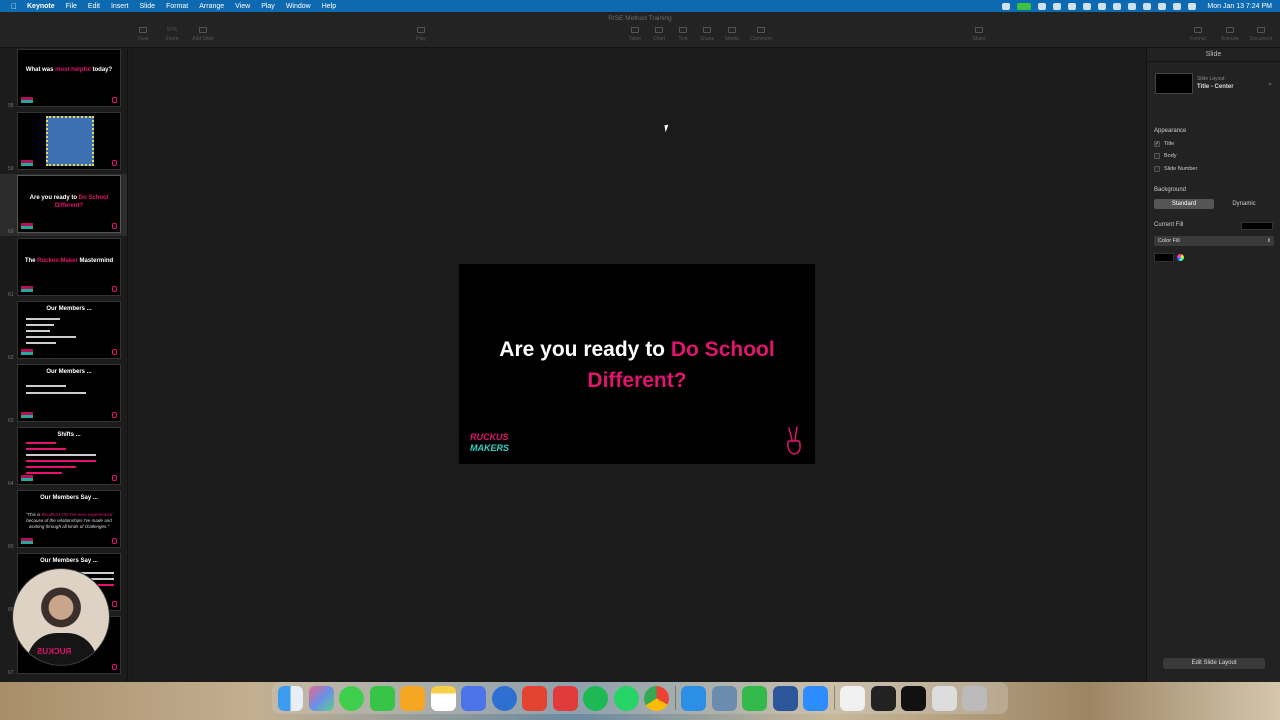 The image size is (1280, 720). Describe the element at coordinates (1198, 34) in the screenshot. I see `format-button: Format` at that location.